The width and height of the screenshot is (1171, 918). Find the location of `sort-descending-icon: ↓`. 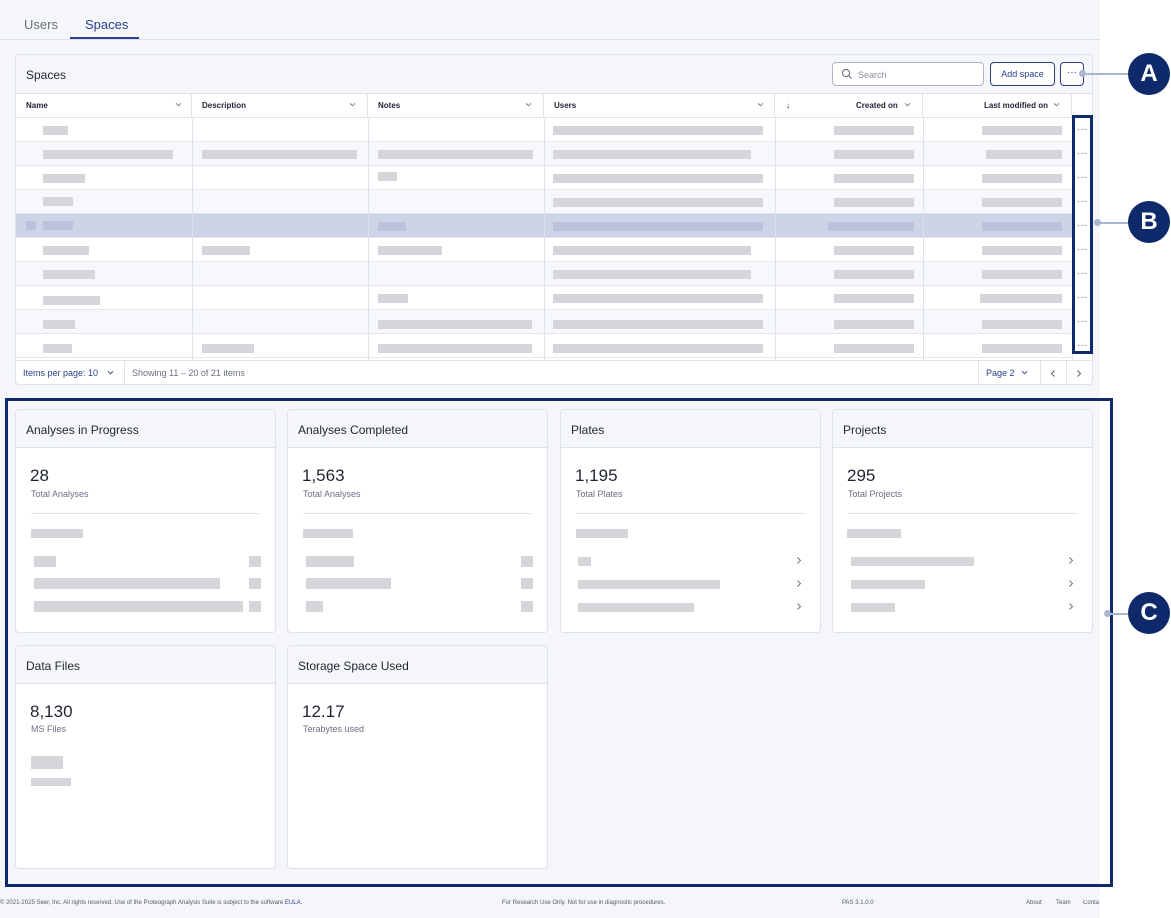

sort-descending-icon: ↓ is located at coordinates (788, 105).